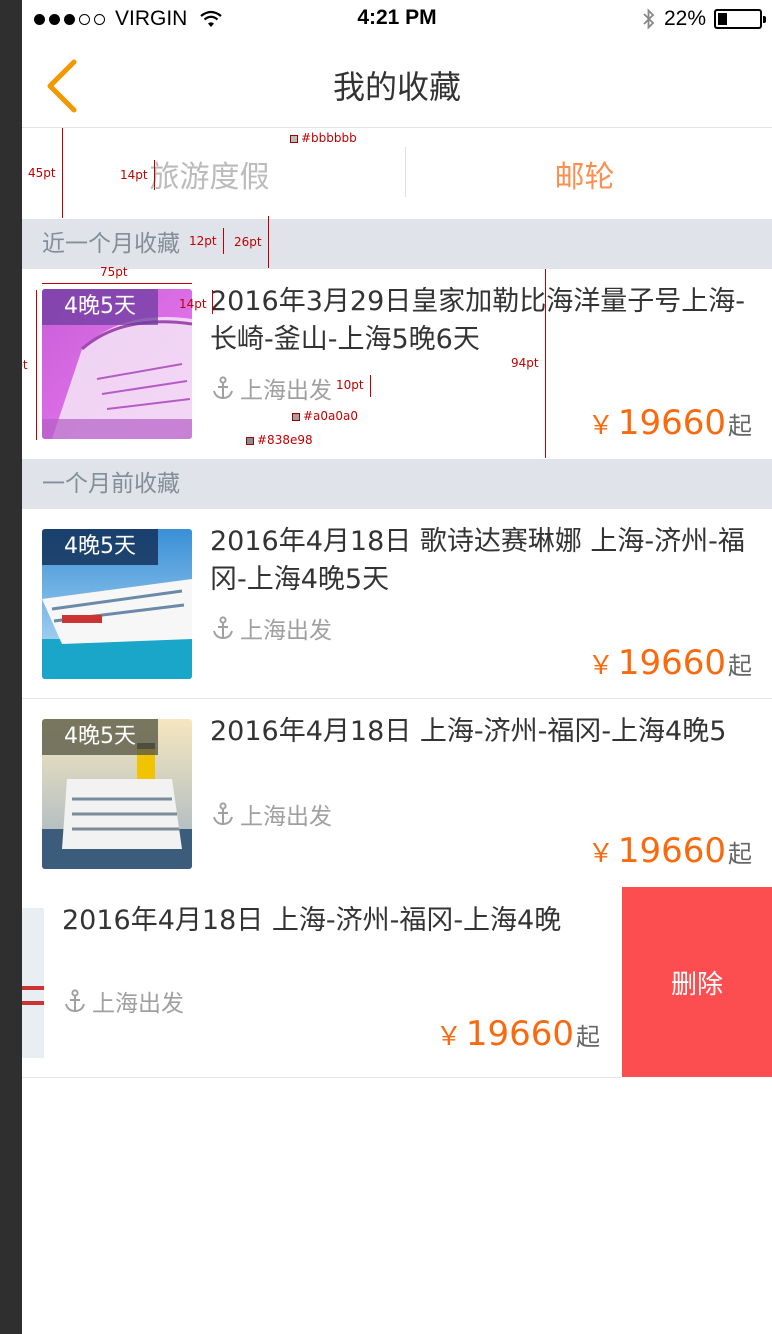 The height and width of the screenshot is (1334, 772). Describe the element at coordinates (42, 173) in the screenshot. I see `annotation-label: 45pt` at that location.